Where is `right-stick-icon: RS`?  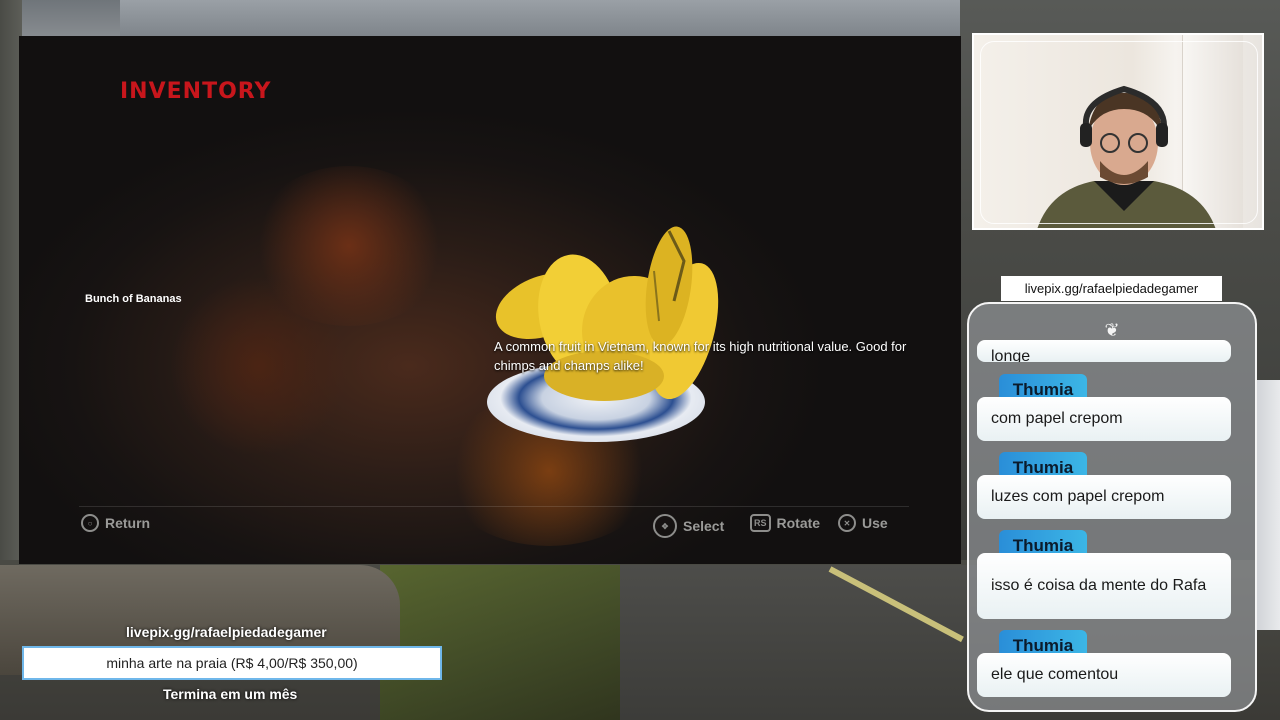 right-stick-icon: RS is located at coordinates (760, 523).